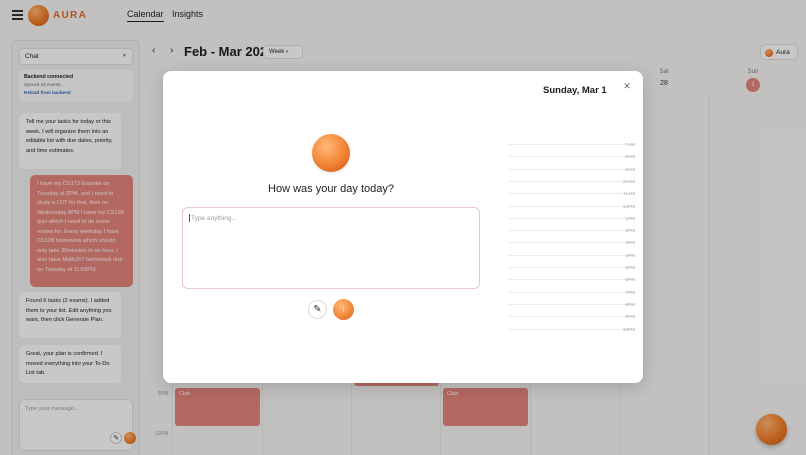 The height and width of the screenshot is (455, 806). What do you see at coordinates (630, 243) in the screenshot?
I see `timeline-hour-label: 3PM` at bounding box center [630, 243].